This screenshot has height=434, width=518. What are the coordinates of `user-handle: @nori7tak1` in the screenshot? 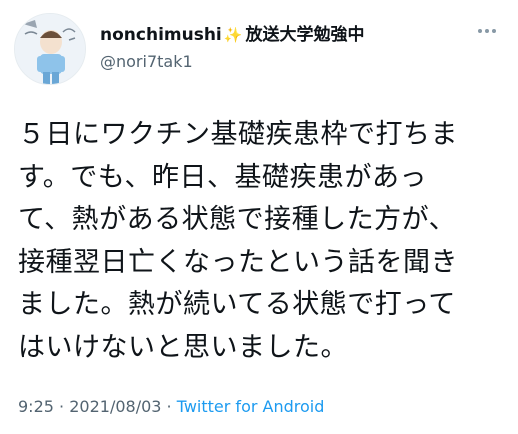 It's located at (146, 62).